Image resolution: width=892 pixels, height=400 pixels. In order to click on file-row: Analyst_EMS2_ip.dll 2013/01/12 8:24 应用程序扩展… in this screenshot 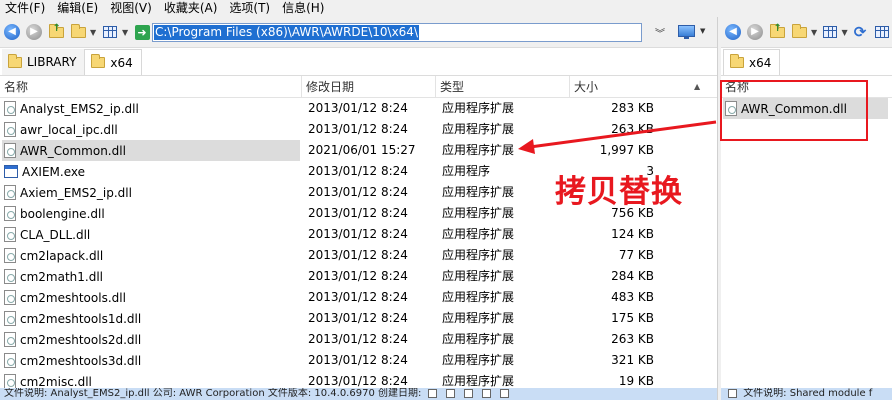, I will do `click(358, 108)`.